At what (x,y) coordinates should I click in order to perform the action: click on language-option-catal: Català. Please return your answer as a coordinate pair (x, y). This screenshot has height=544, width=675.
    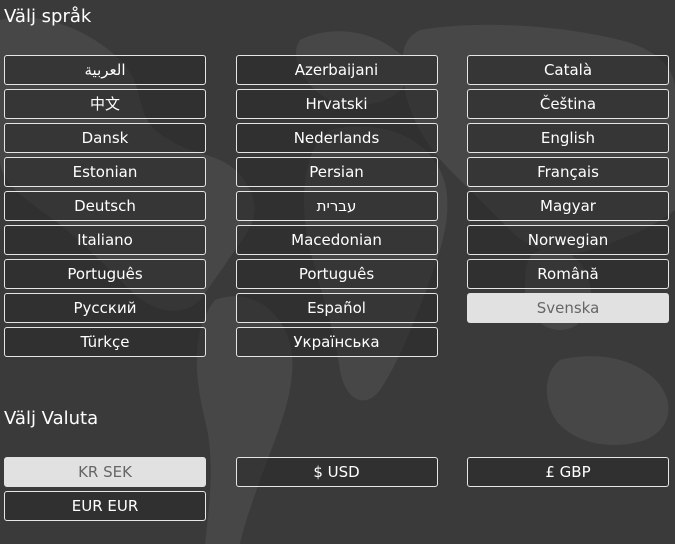
    Looking at the image, I should click on (568, 70).